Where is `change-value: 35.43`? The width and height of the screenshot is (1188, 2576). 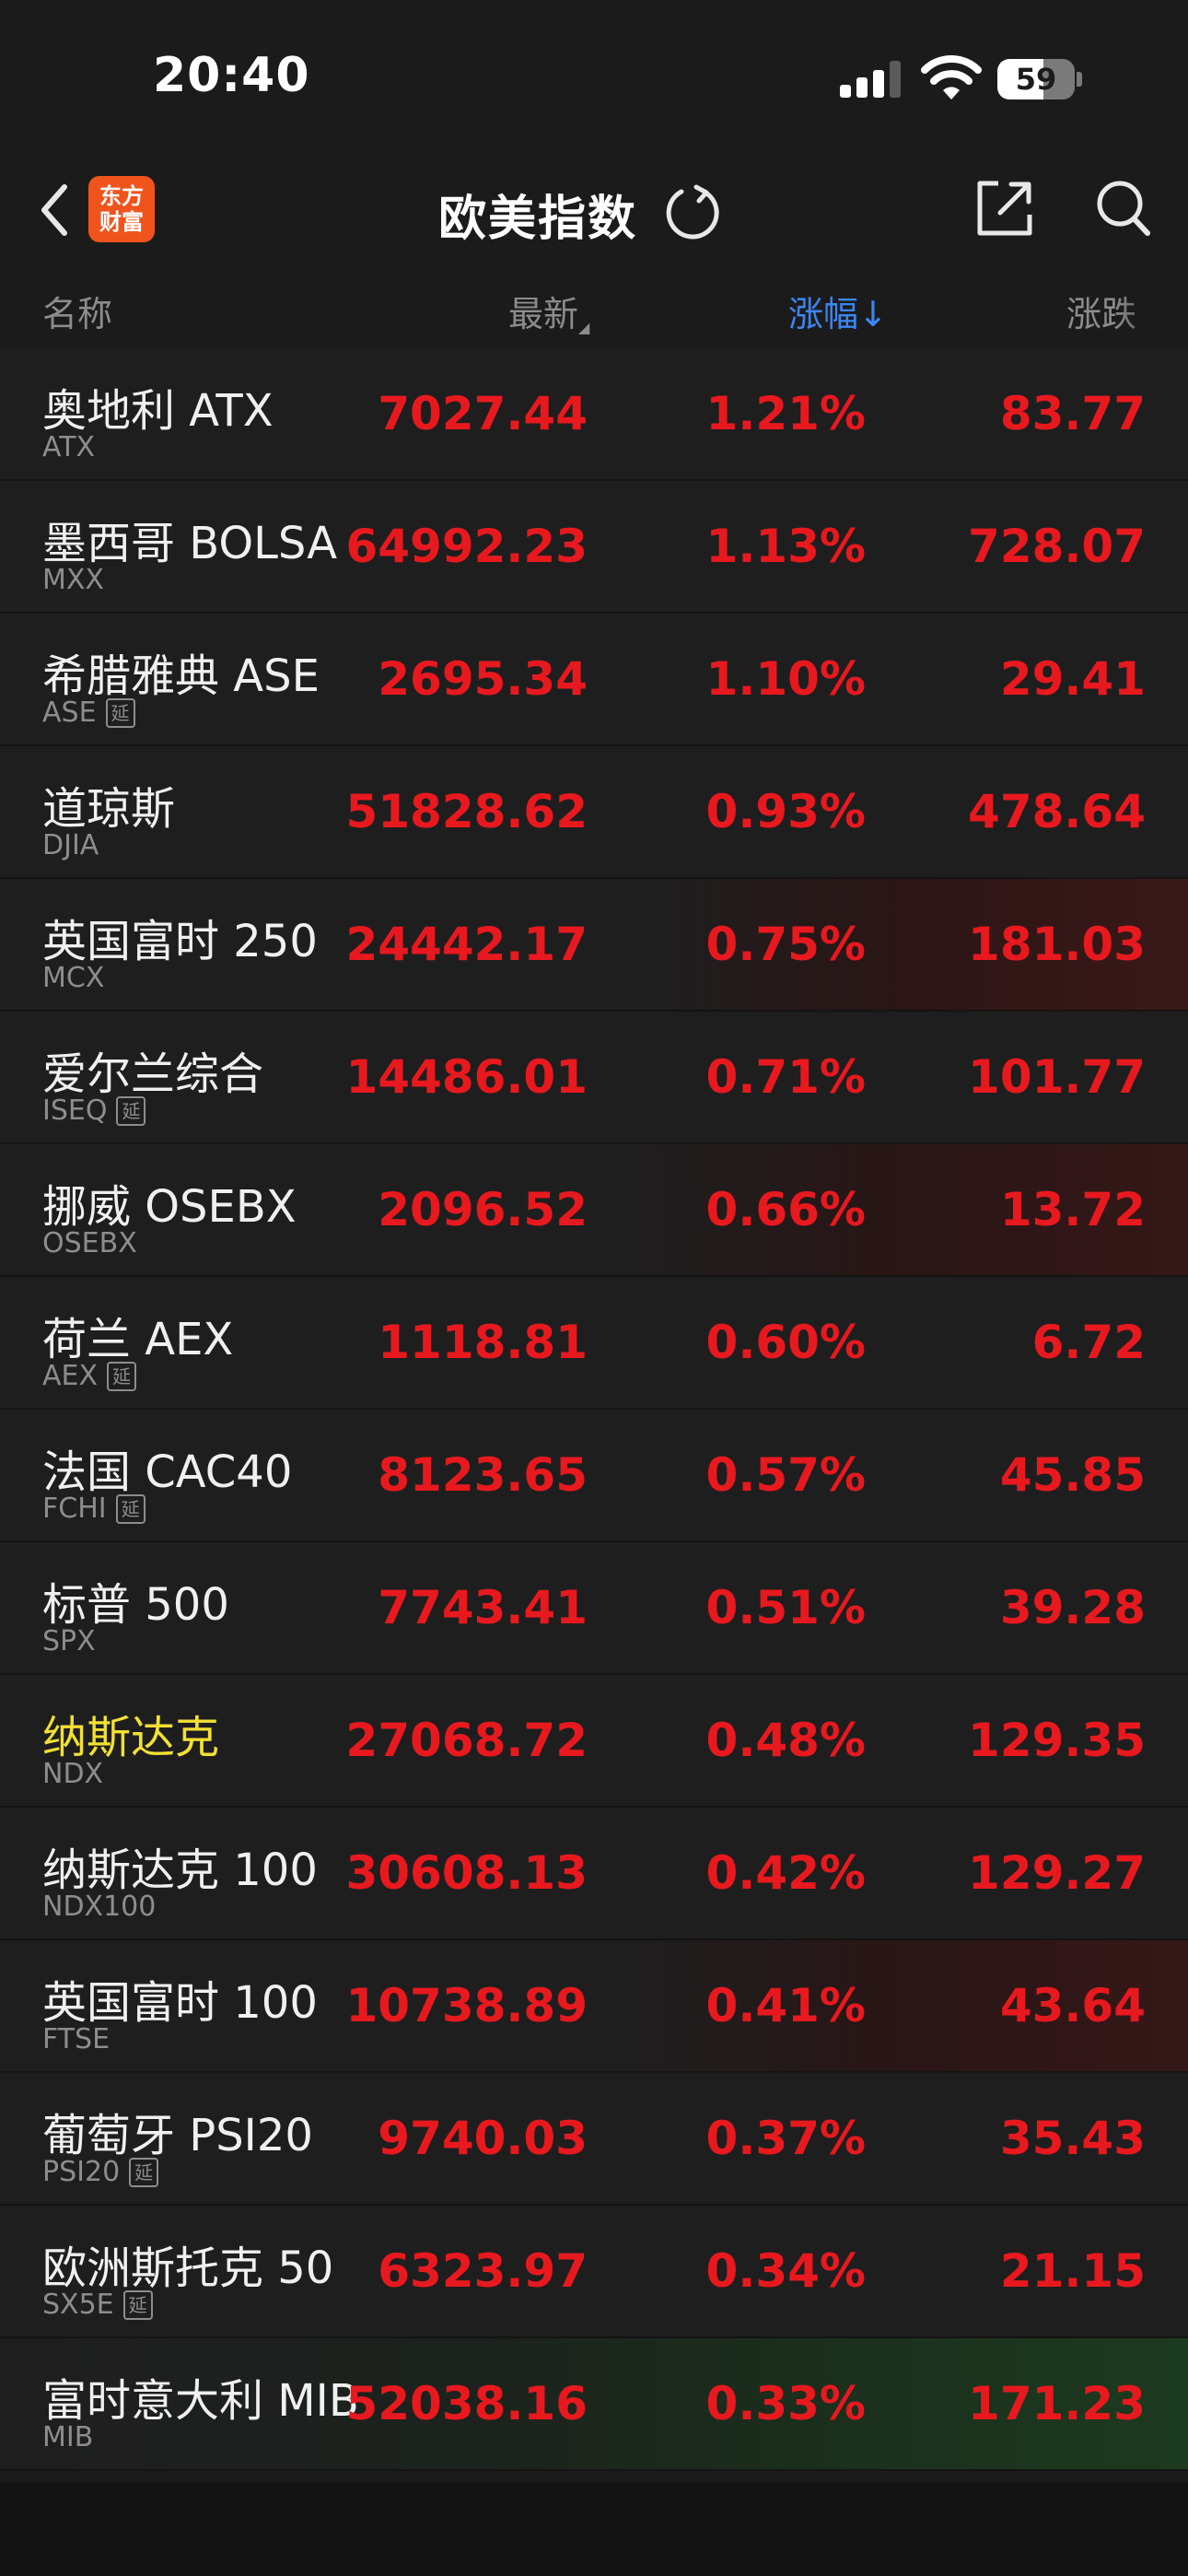
change-value: 35.43 is located at coordinates (1072, 2138).